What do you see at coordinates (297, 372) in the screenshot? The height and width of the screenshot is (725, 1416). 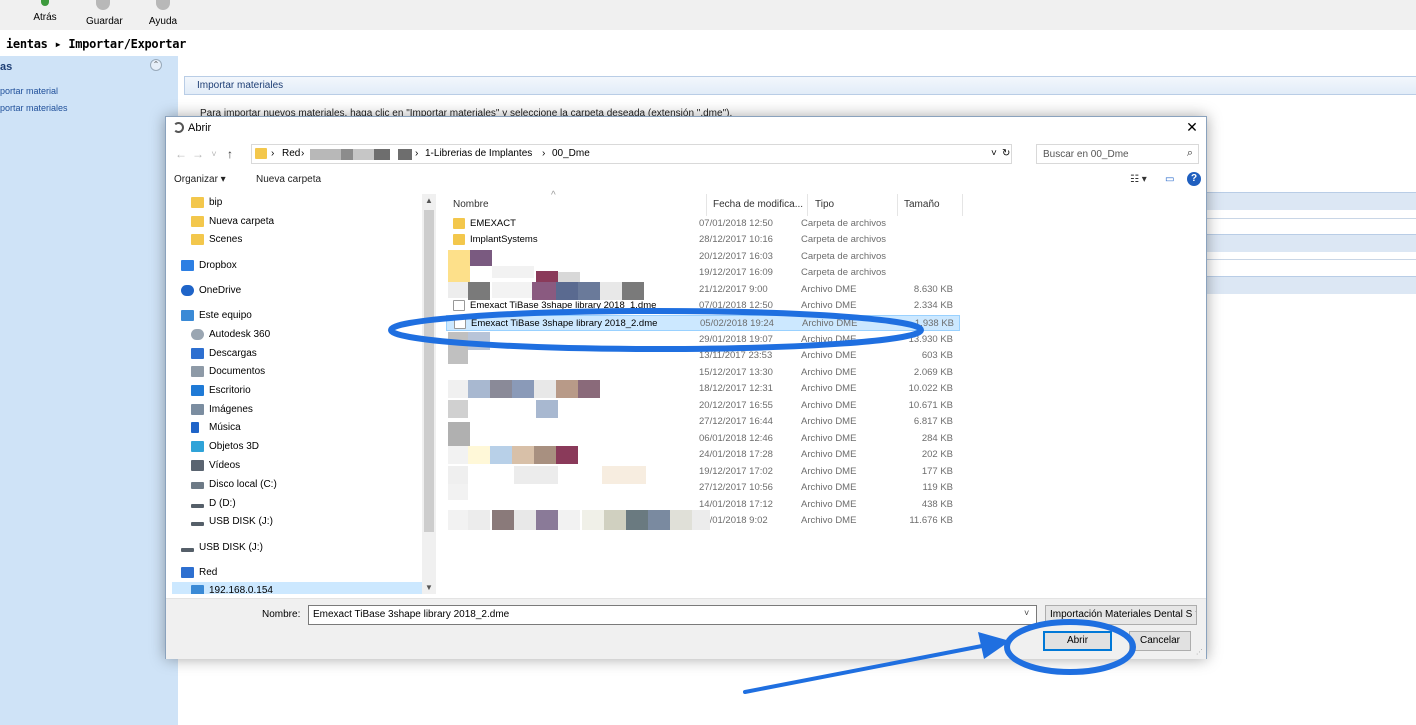 I see `nav-item: Documentos` at bounding box center [297, 372].